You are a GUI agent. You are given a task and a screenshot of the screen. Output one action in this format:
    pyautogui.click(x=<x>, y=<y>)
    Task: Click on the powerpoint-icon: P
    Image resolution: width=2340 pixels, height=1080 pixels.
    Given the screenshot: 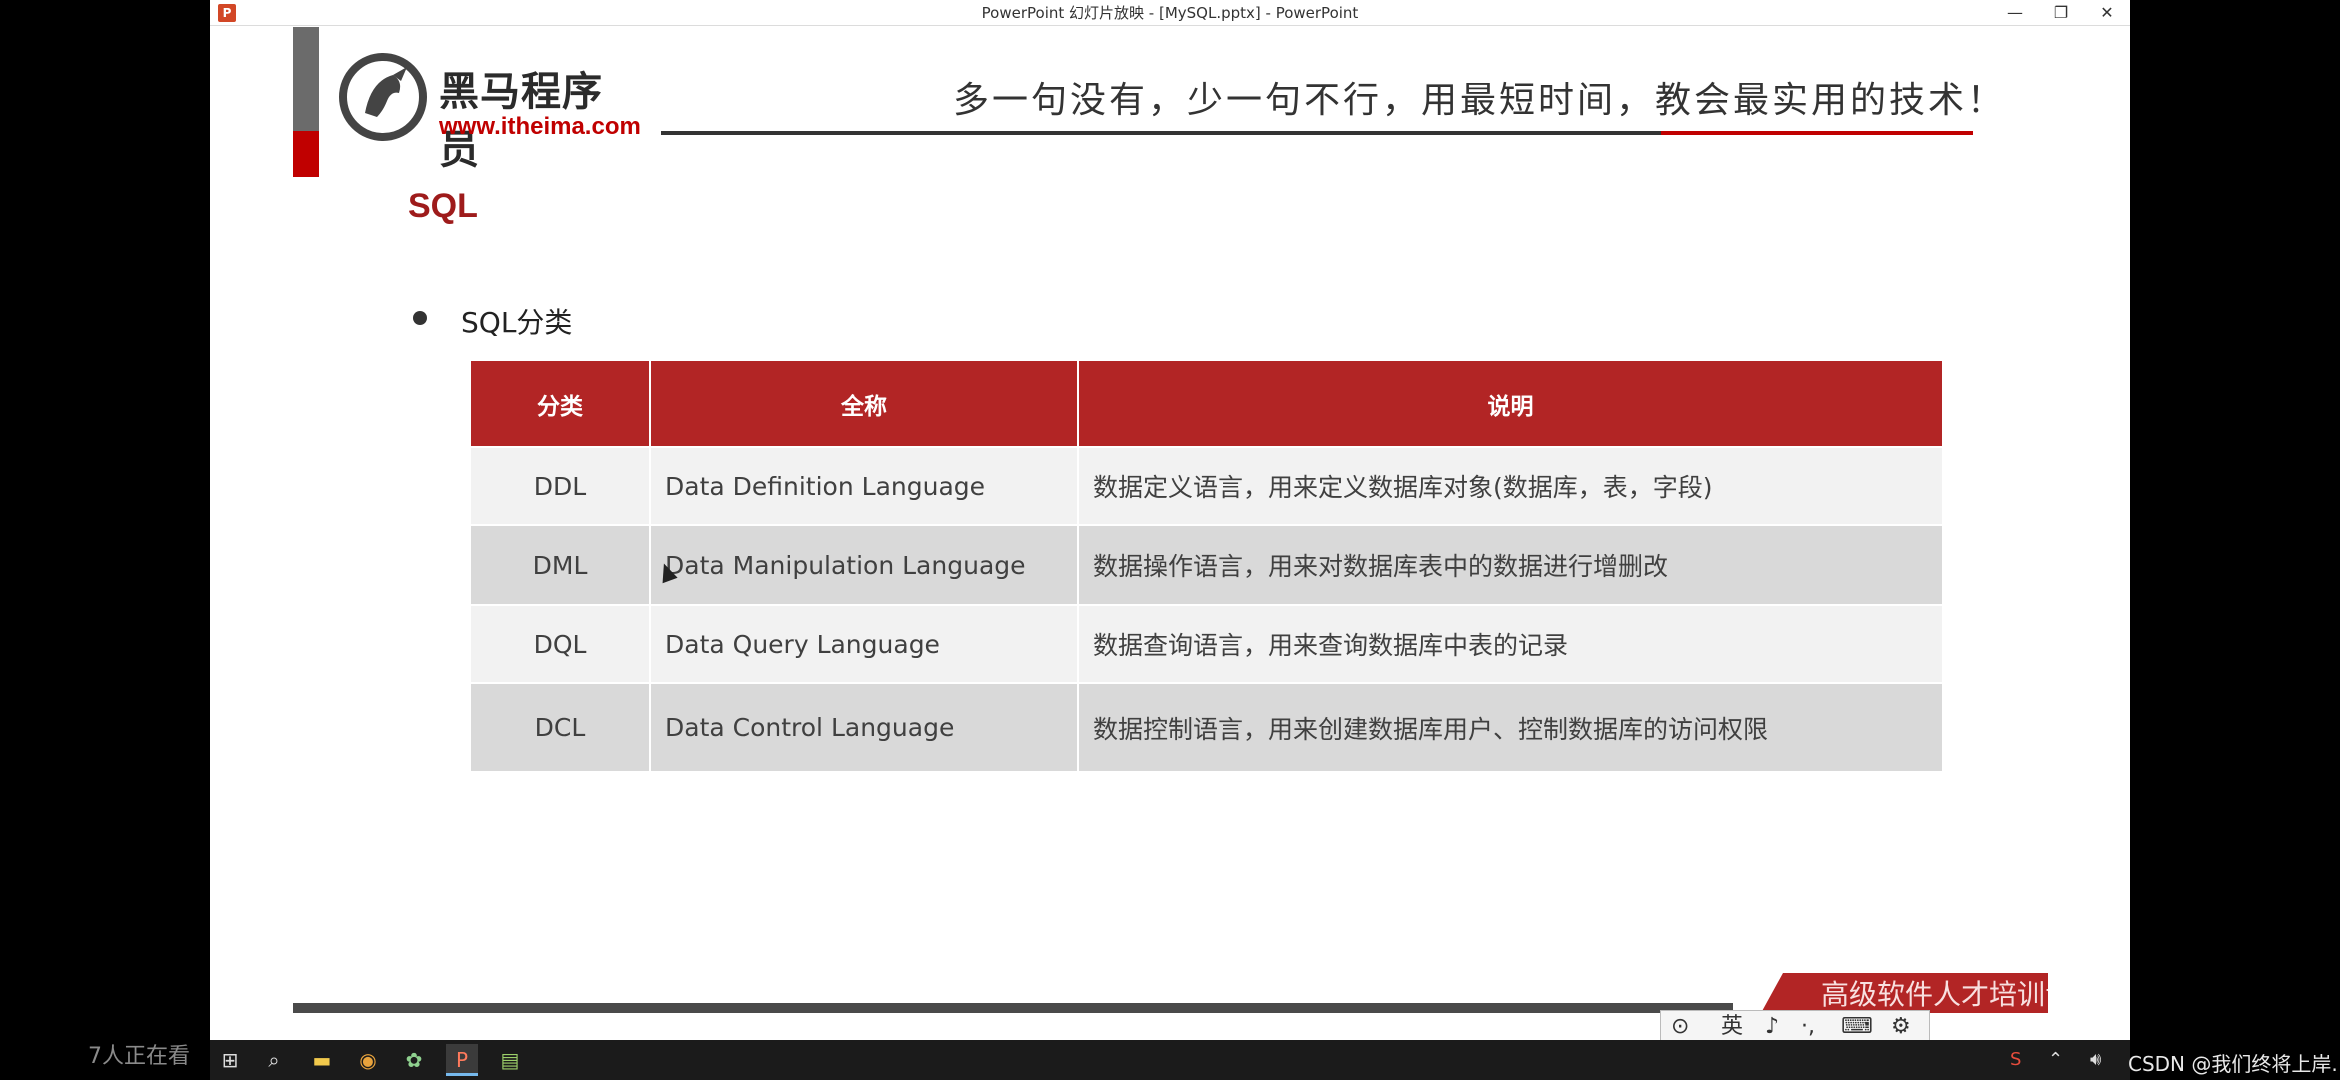 What is the action you would take?
    pyautogui.click(x=462, y=1060)
    